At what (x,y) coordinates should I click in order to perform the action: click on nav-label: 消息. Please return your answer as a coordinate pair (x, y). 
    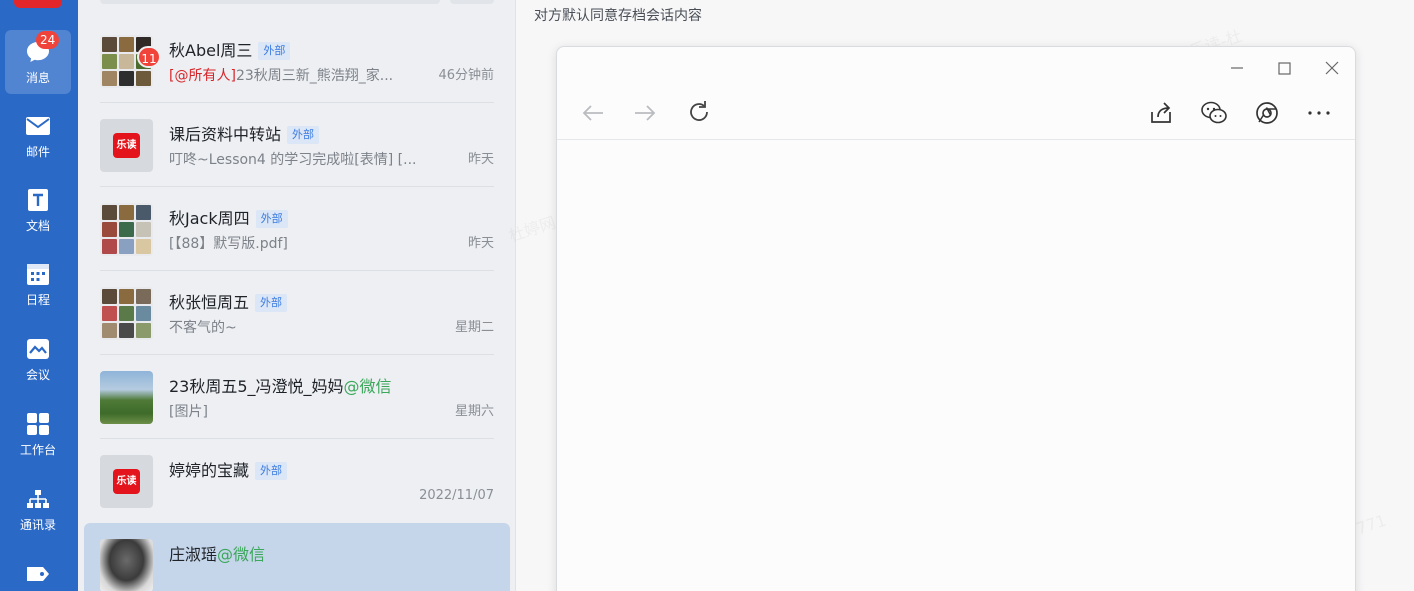
    Looking at the image, I should click on (37, 78).